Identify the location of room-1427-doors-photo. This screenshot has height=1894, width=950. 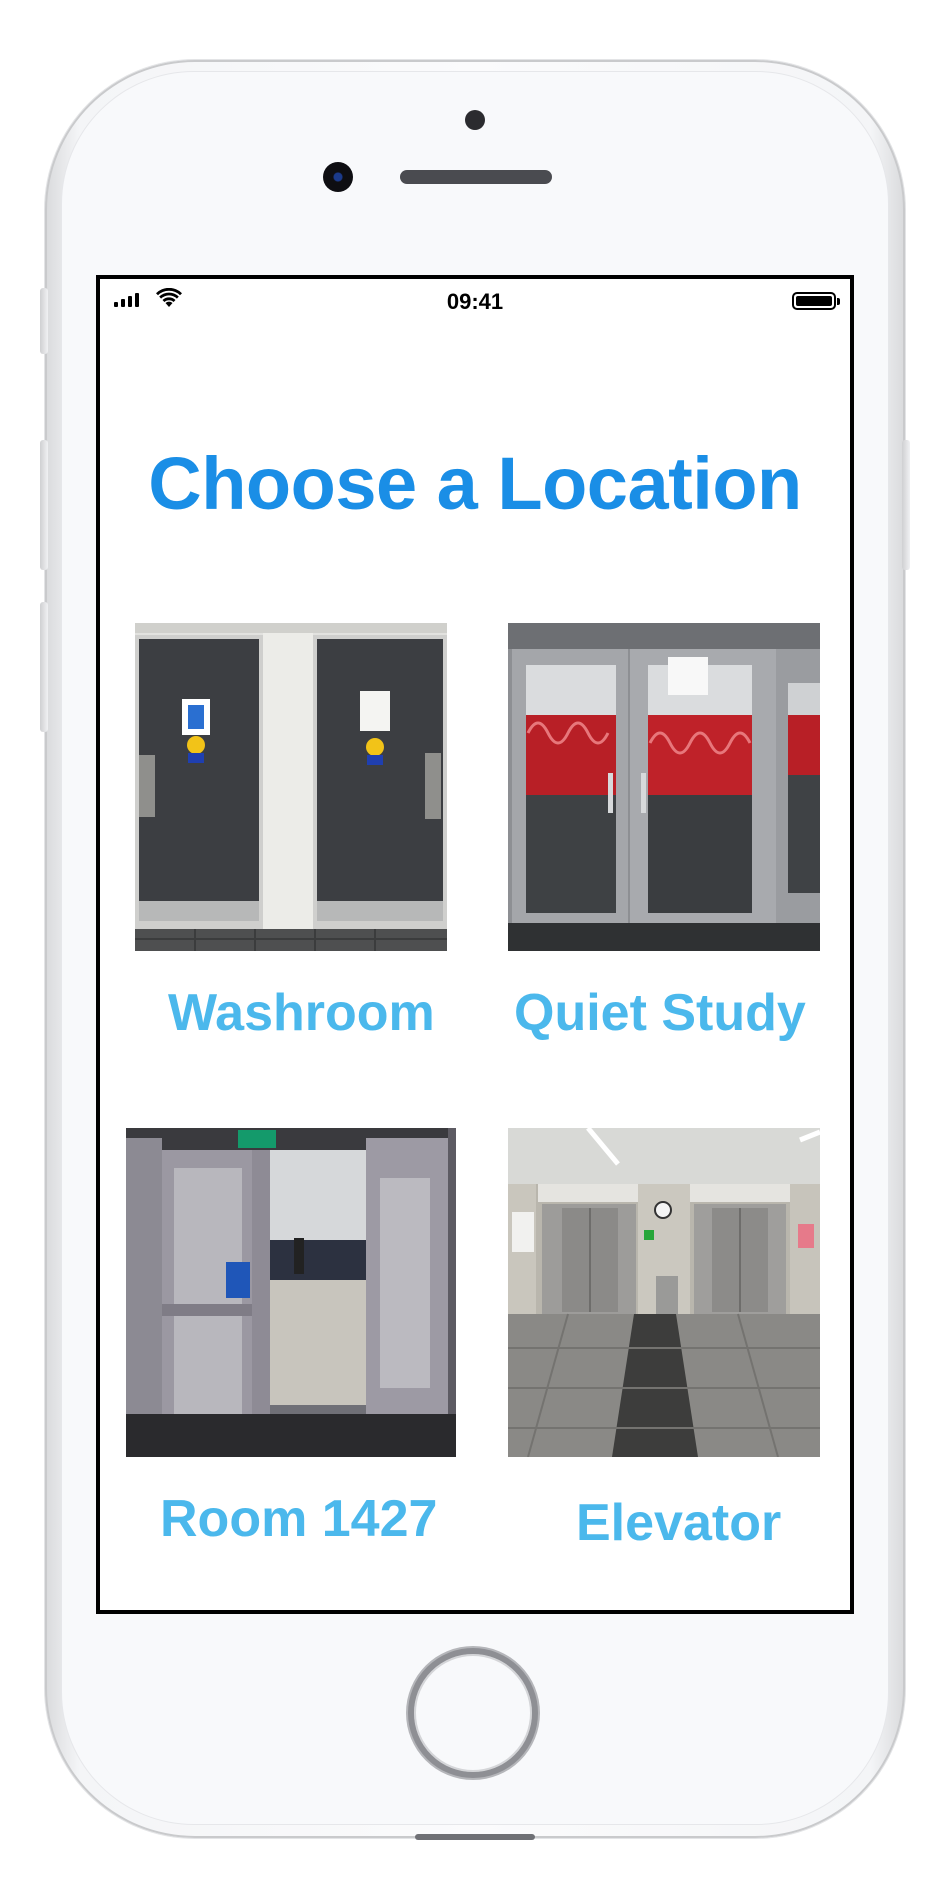
(291, 1292).